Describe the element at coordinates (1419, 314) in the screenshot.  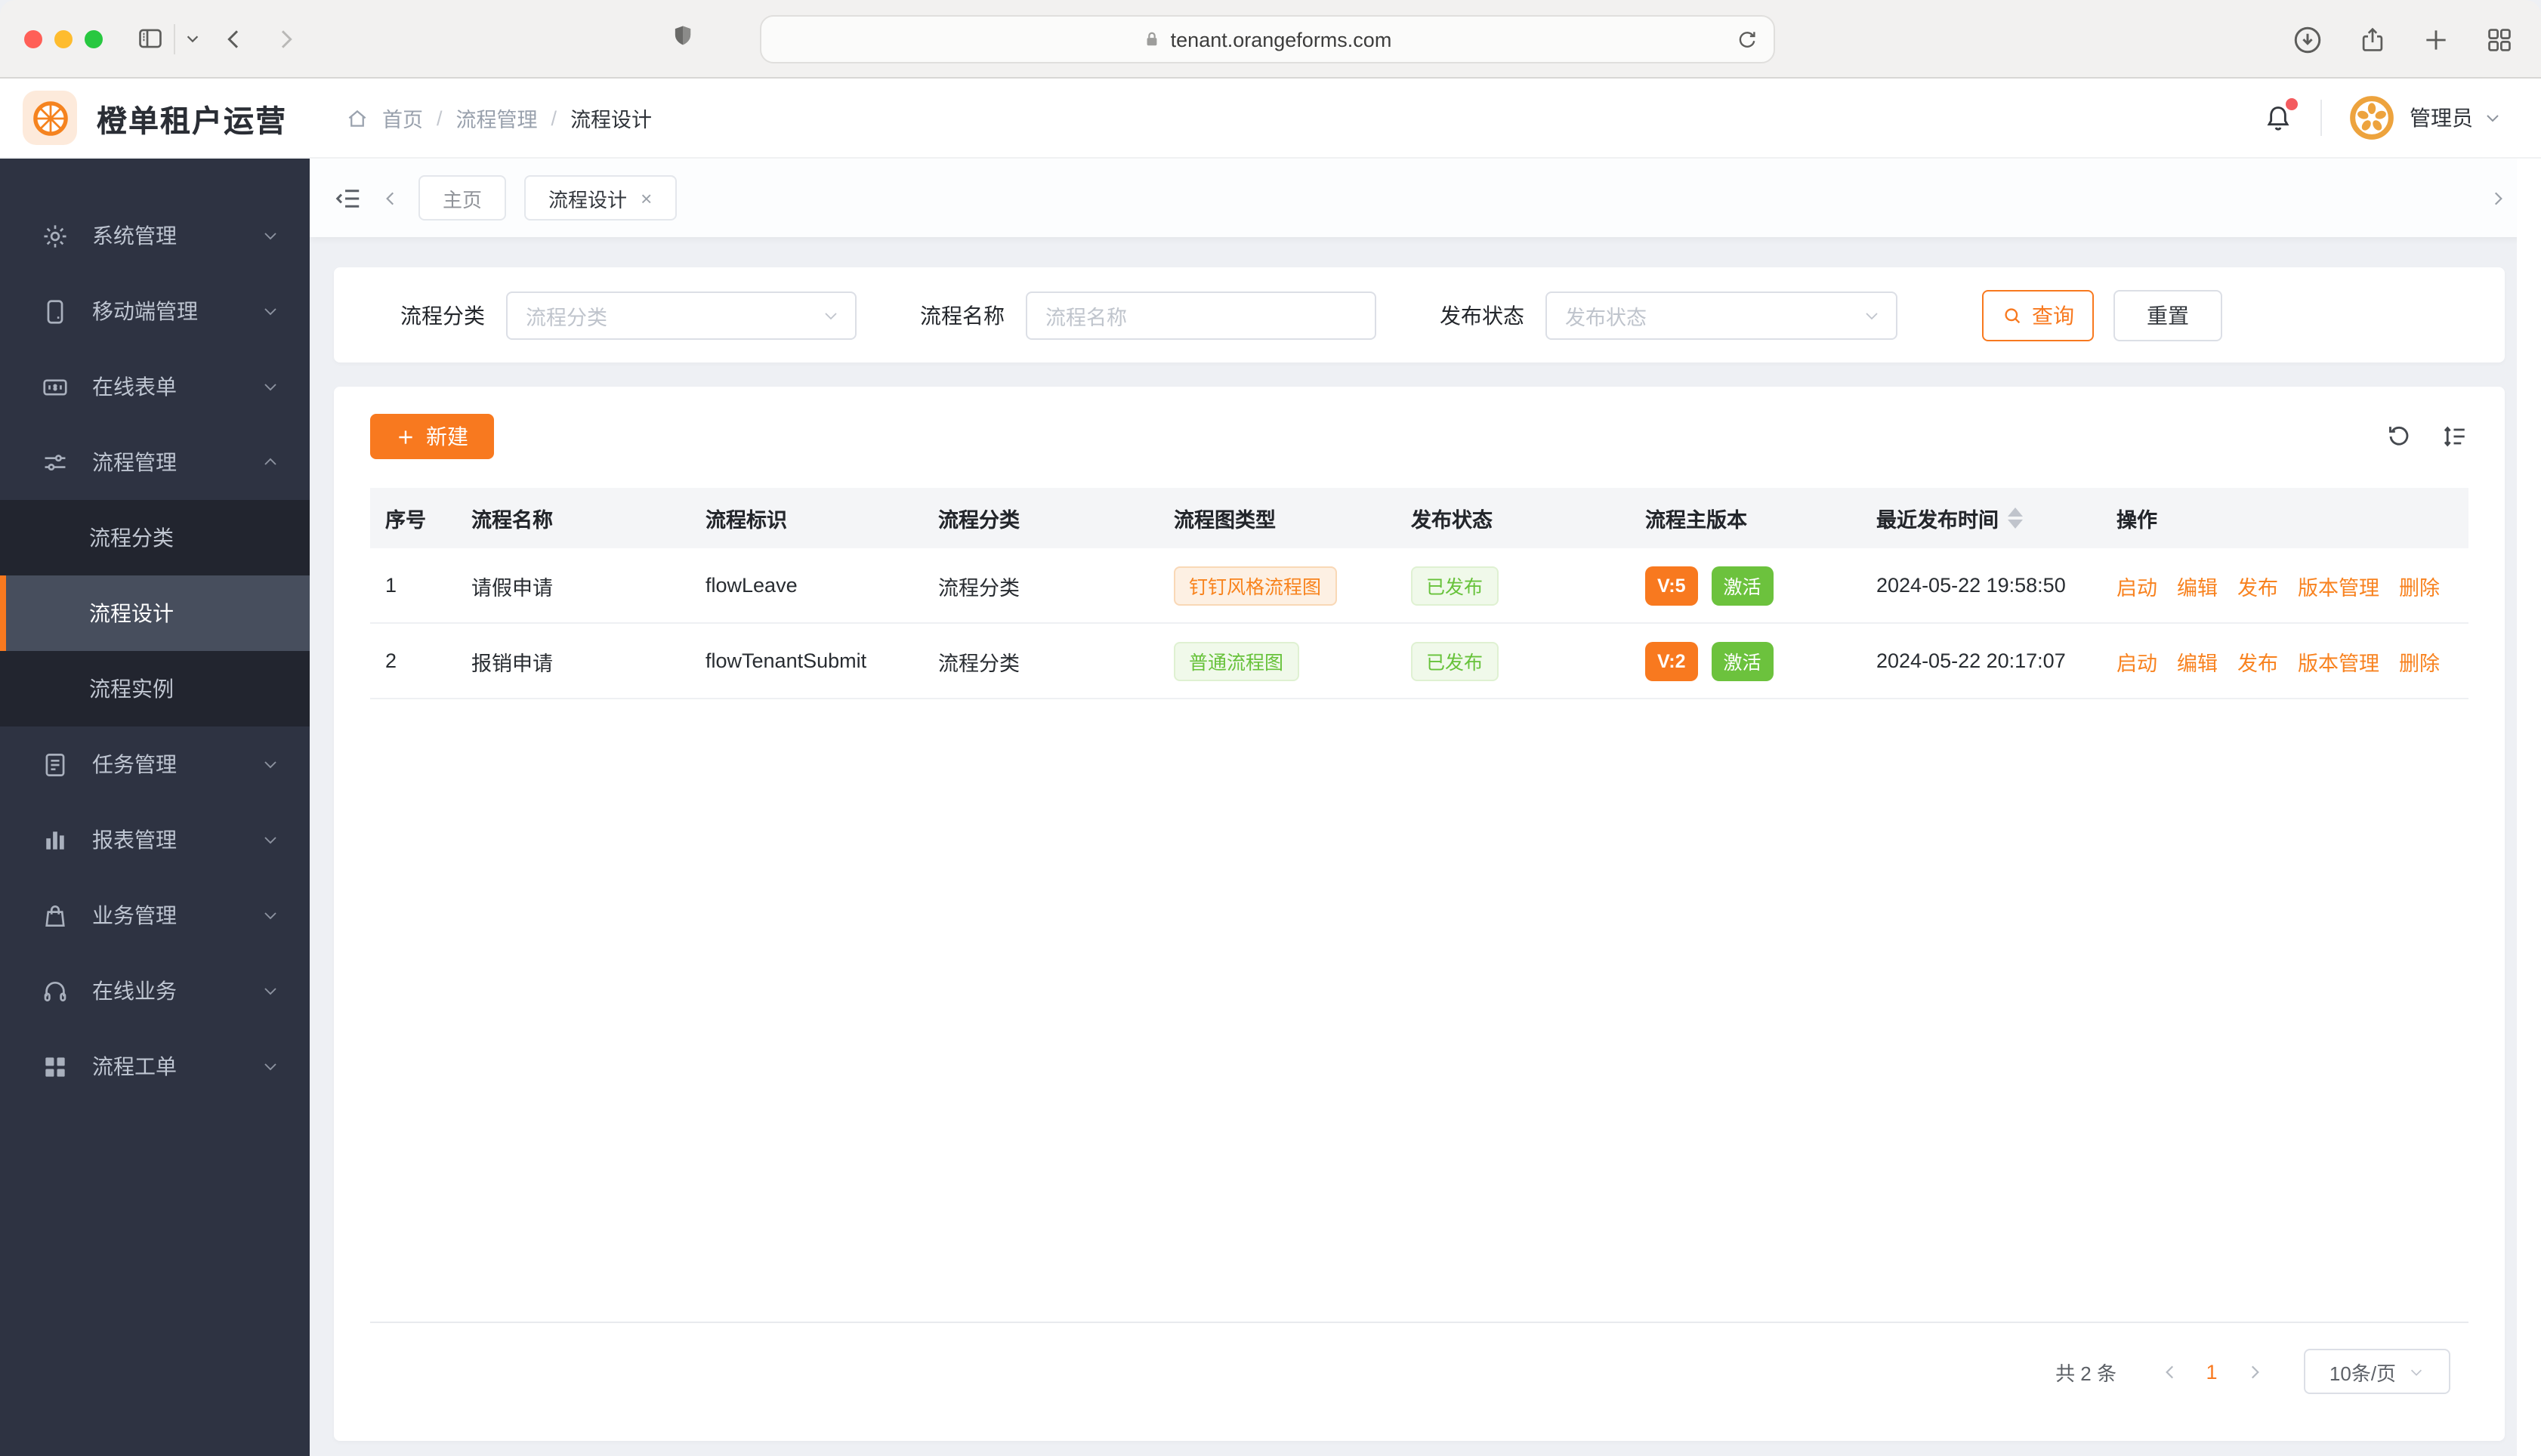
I see `filter-bar: 流程分类 流程分类 流程名称 流程名称 发布状态 发布状态 查询 重置` at that location.